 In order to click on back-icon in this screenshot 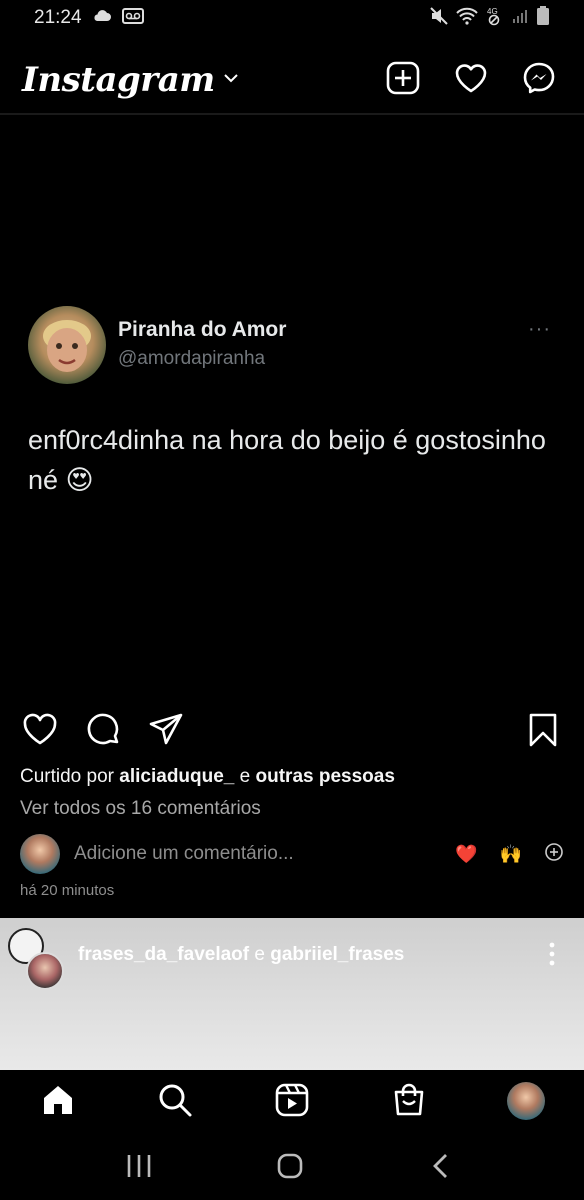, I will do `click(441, 1168)`.